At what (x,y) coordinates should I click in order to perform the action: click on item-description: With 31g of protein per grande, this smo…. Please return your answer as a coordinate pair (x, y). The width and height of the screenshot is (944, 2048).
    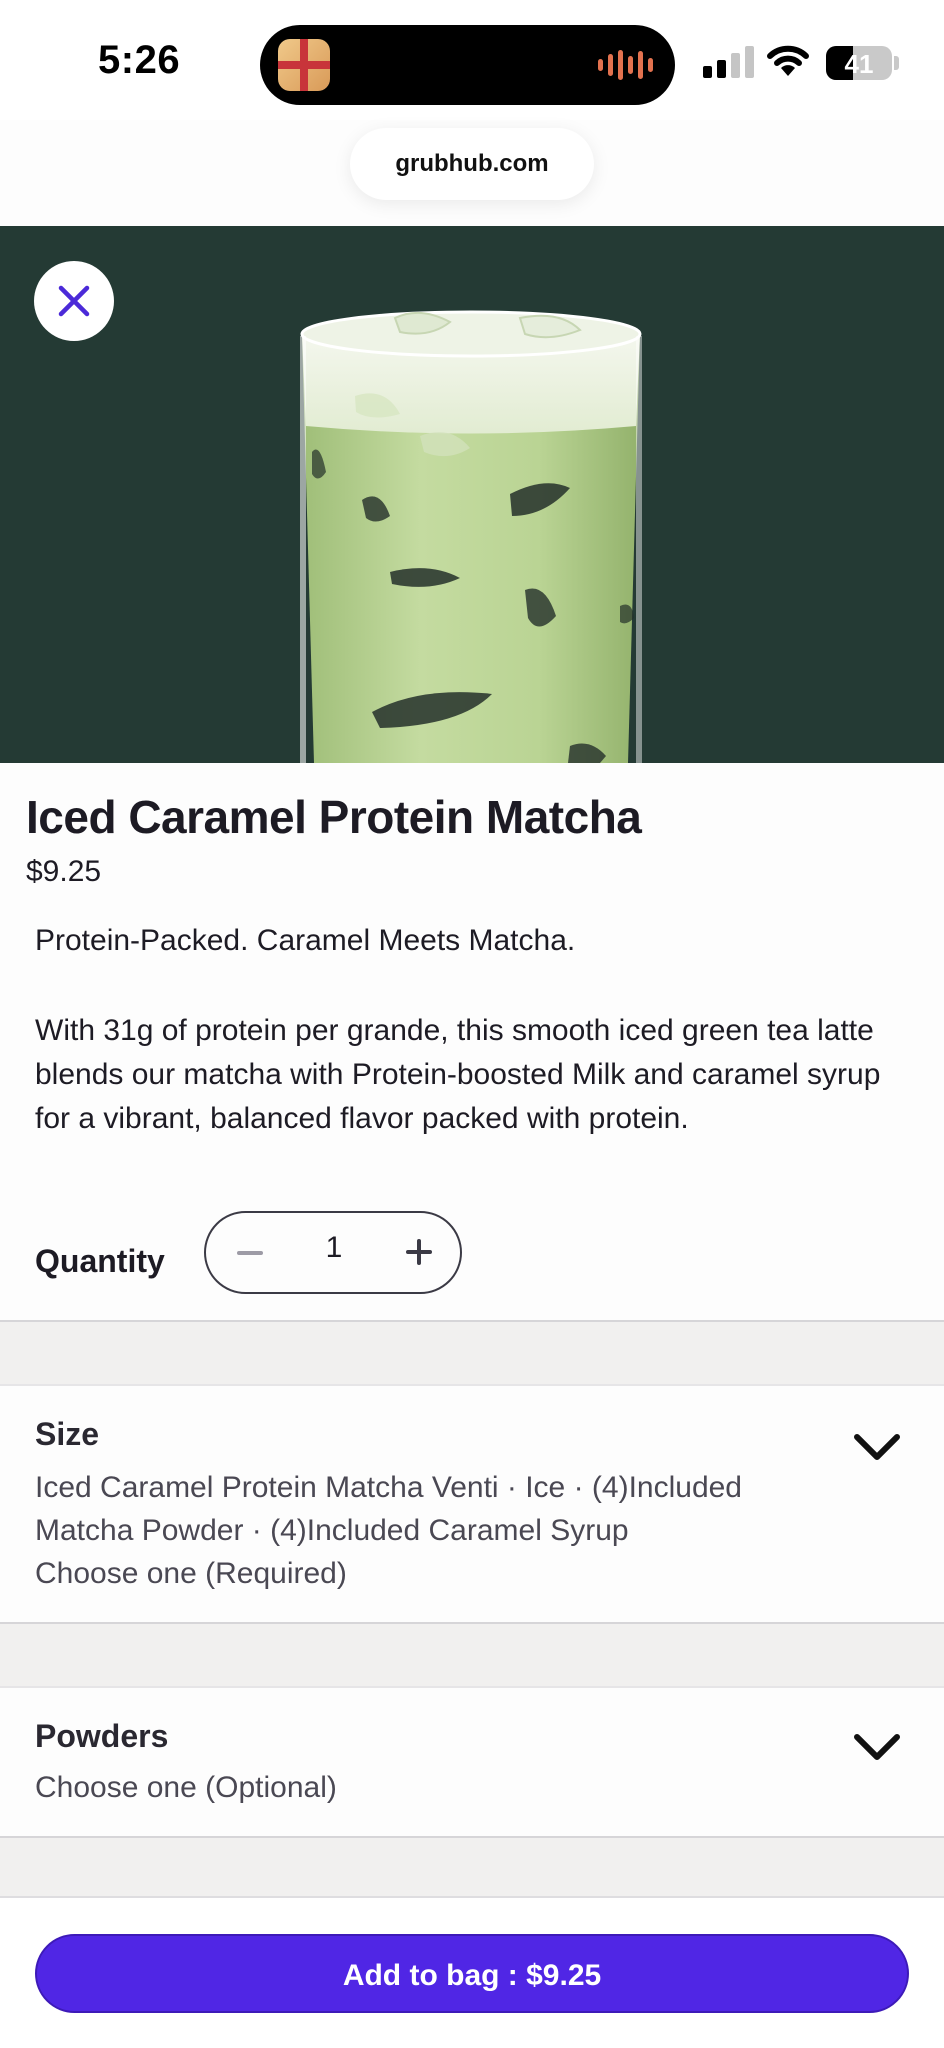
    Looking at the image, I should click on (458, 1074).